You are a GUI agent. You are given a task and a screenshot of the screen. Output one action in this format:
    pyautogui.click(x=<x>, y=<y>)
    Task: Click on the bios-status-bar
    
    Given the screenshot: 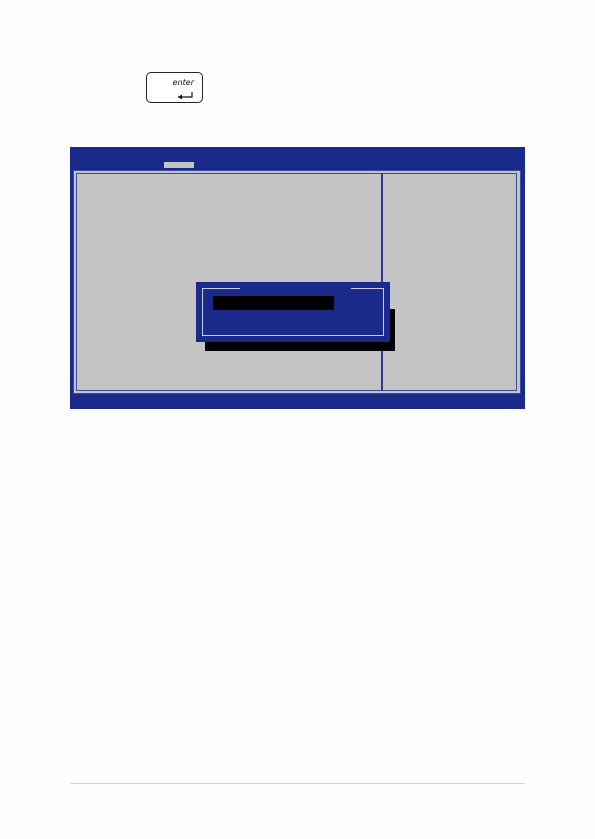 What is the action you would take?
    pyautogui.click(x=297, y=403)
    